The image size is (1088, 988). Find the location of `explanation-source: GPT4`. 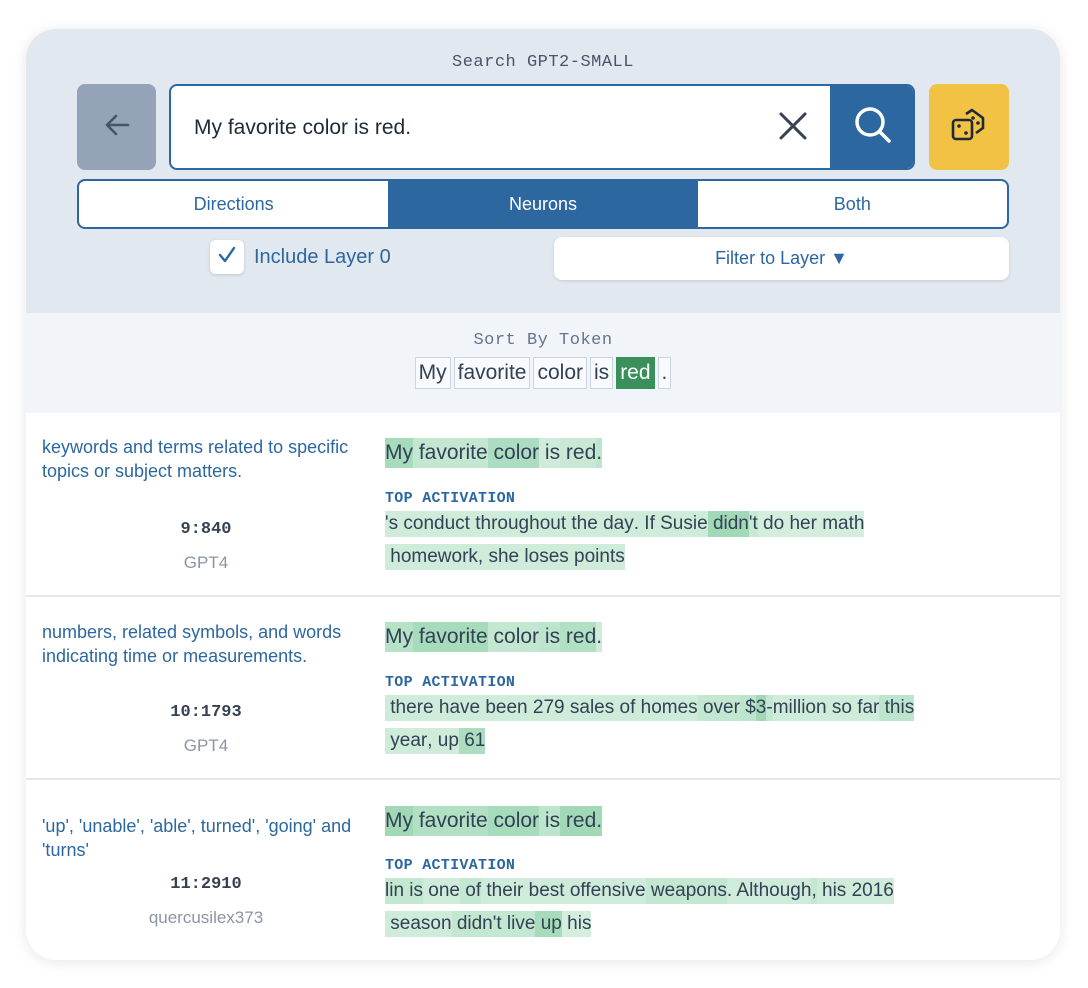

explanation-source: GPT4 is located at coordinates (206, 562).